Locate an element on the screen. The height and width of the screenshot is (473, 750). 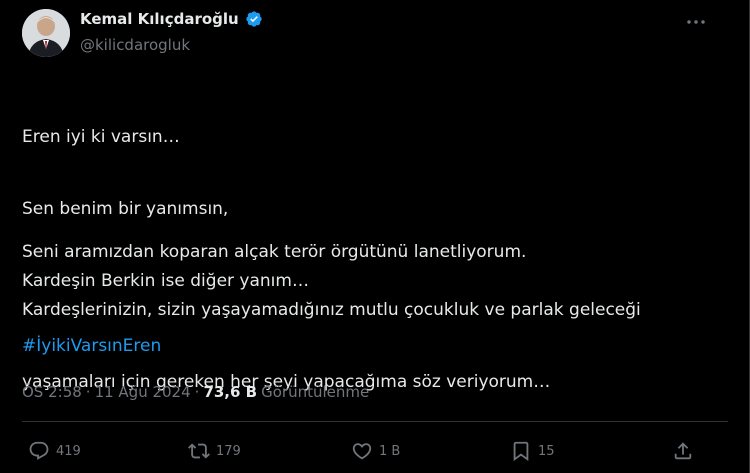
tweet-time: ÖS 2:58 is located at coordinates (52, 392).